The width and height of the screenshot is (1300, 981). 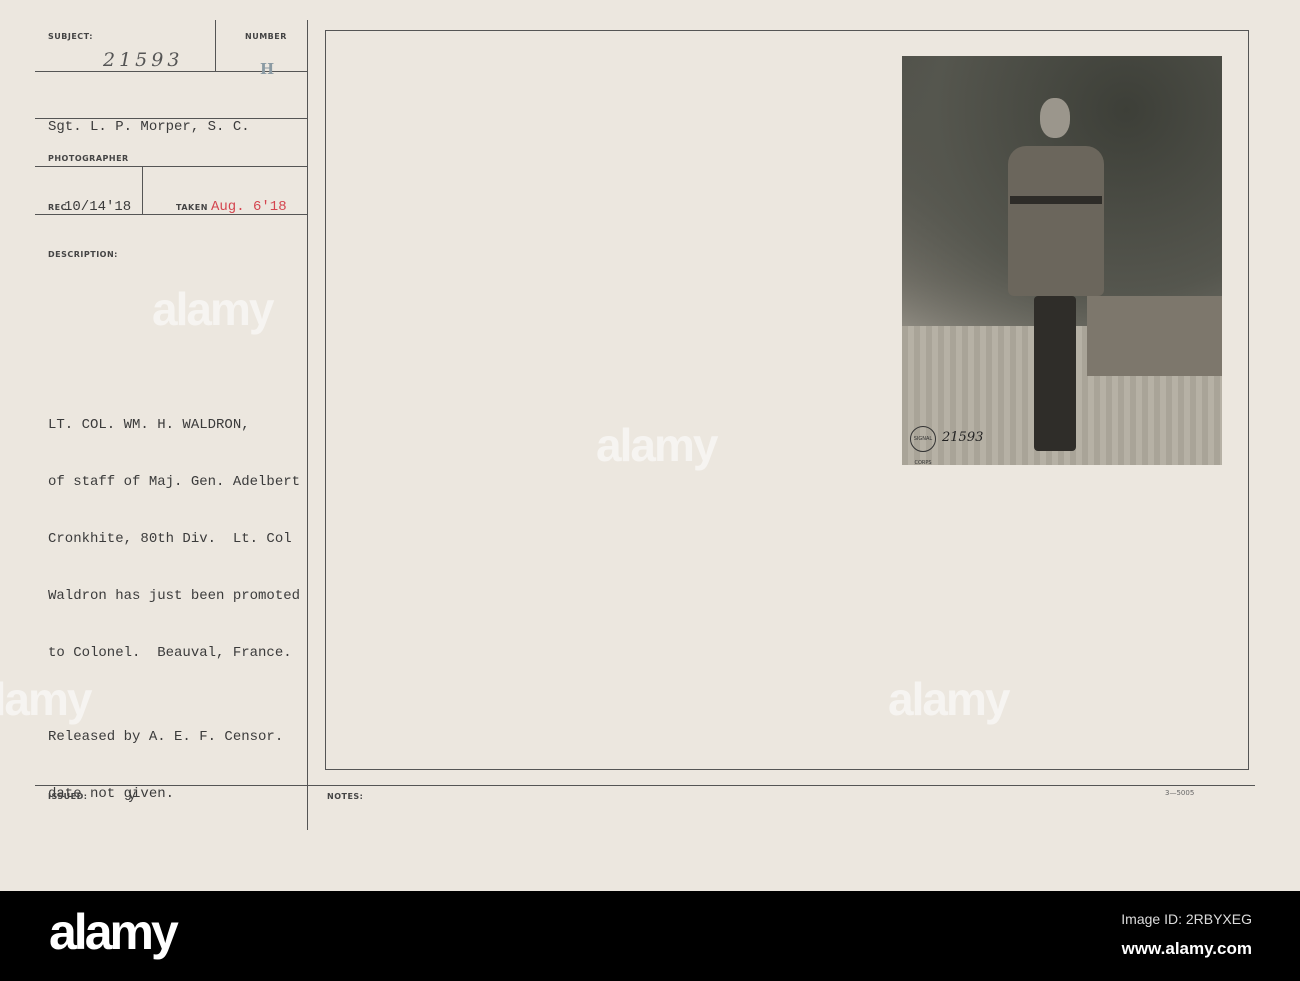 What do you see at coordinates (88, 158) in the screenshot?
I see `photographer-label: PHOTOGRAPHER` at bounding box center [88, 158].